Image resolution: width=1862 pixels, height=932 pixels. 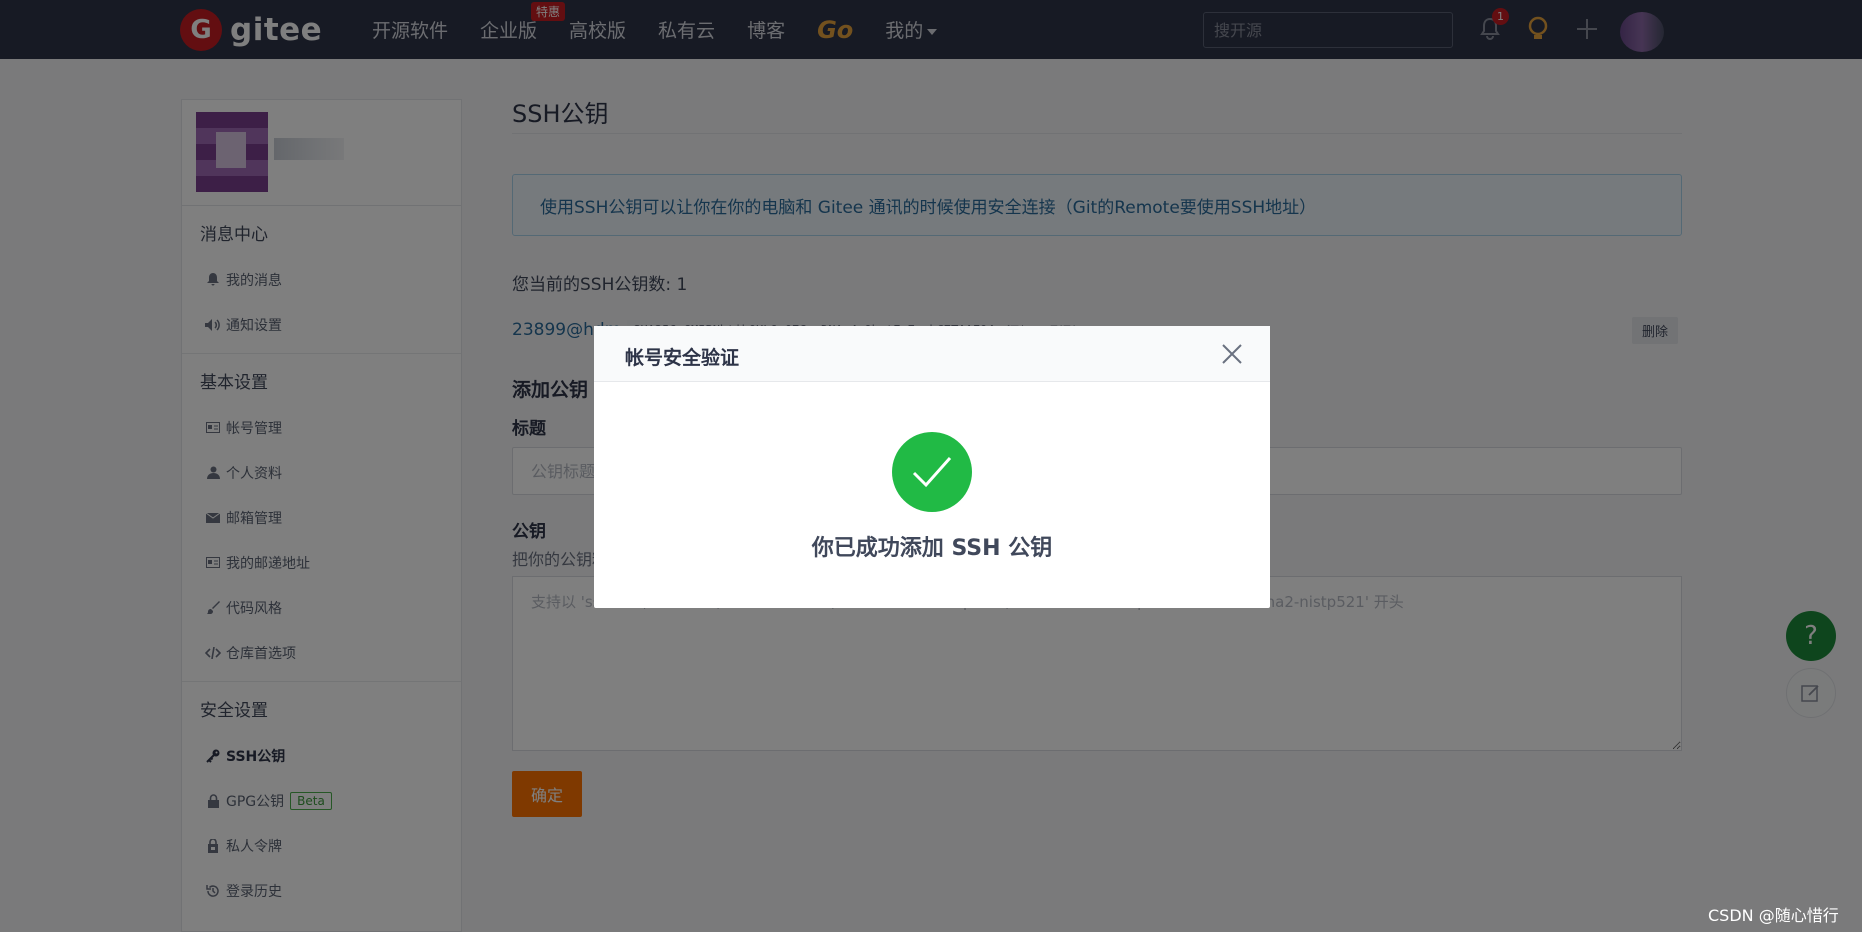 I want to click on security-verification-dialog: 帐号安全验证 你已成功添加 SSH 公钥, so click(x=932, y=467).